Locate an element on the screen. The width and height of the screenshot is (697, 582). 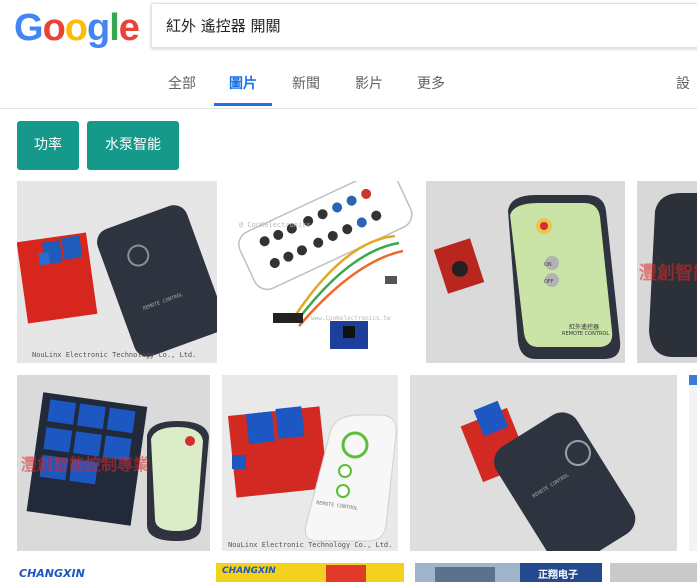
image-result: REMOTE CONTROL is located at coordinates (543, 463).